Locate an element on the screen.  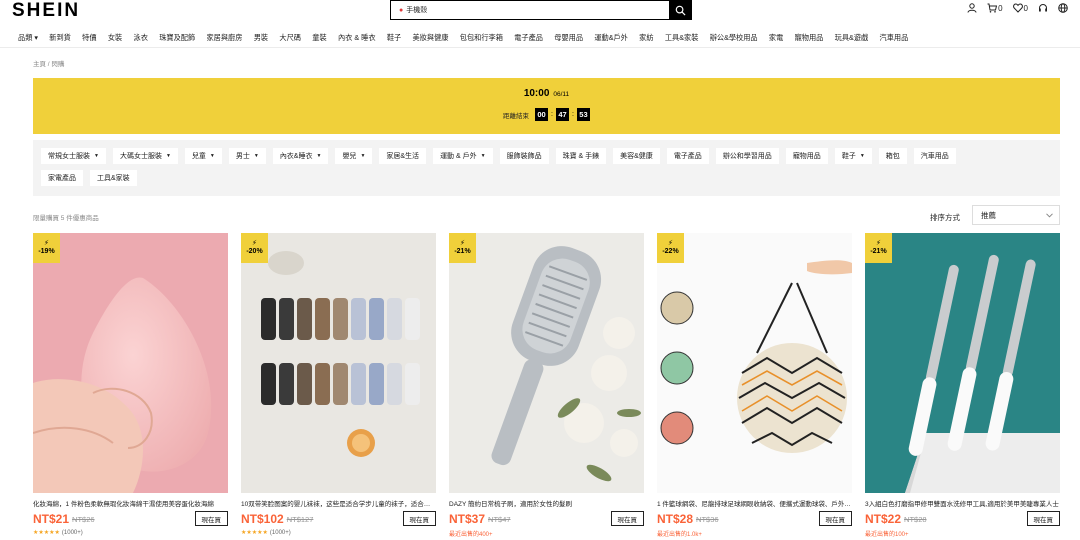
category-label: 汽車用品 is located at coordinates (934, 156).